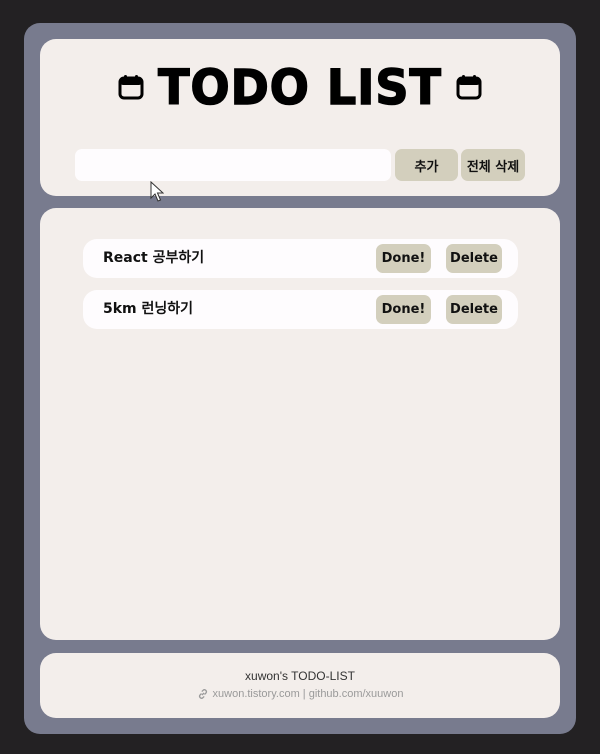  Describe the element at coordinates (148, 309) in the screenshot. I see `todo-text: 5km 런닝하기` at that location.